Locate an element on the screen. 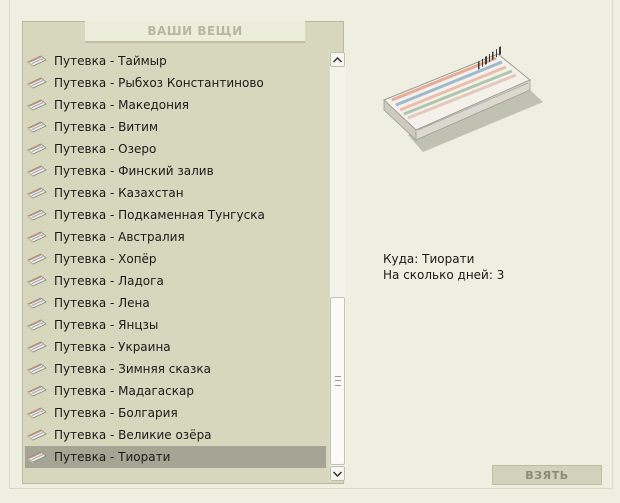 This screenshot has height=503, width=620. list-item: Путевка - Витим is located at coordinates (175, 127).